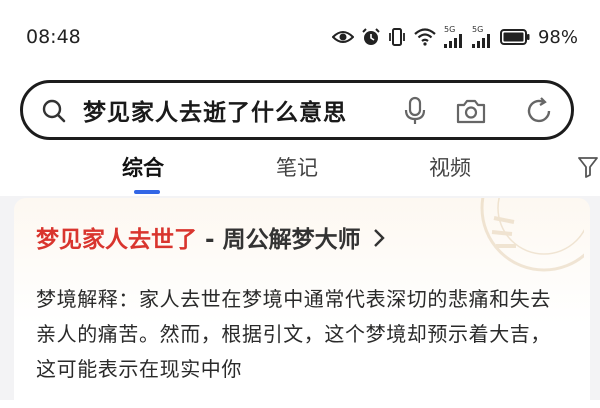 The height and width of the screenshot is (408, 600). Describe the element at coordinates (450, 167) in the screenshot. I see `tab-videos: 视频` at that location.